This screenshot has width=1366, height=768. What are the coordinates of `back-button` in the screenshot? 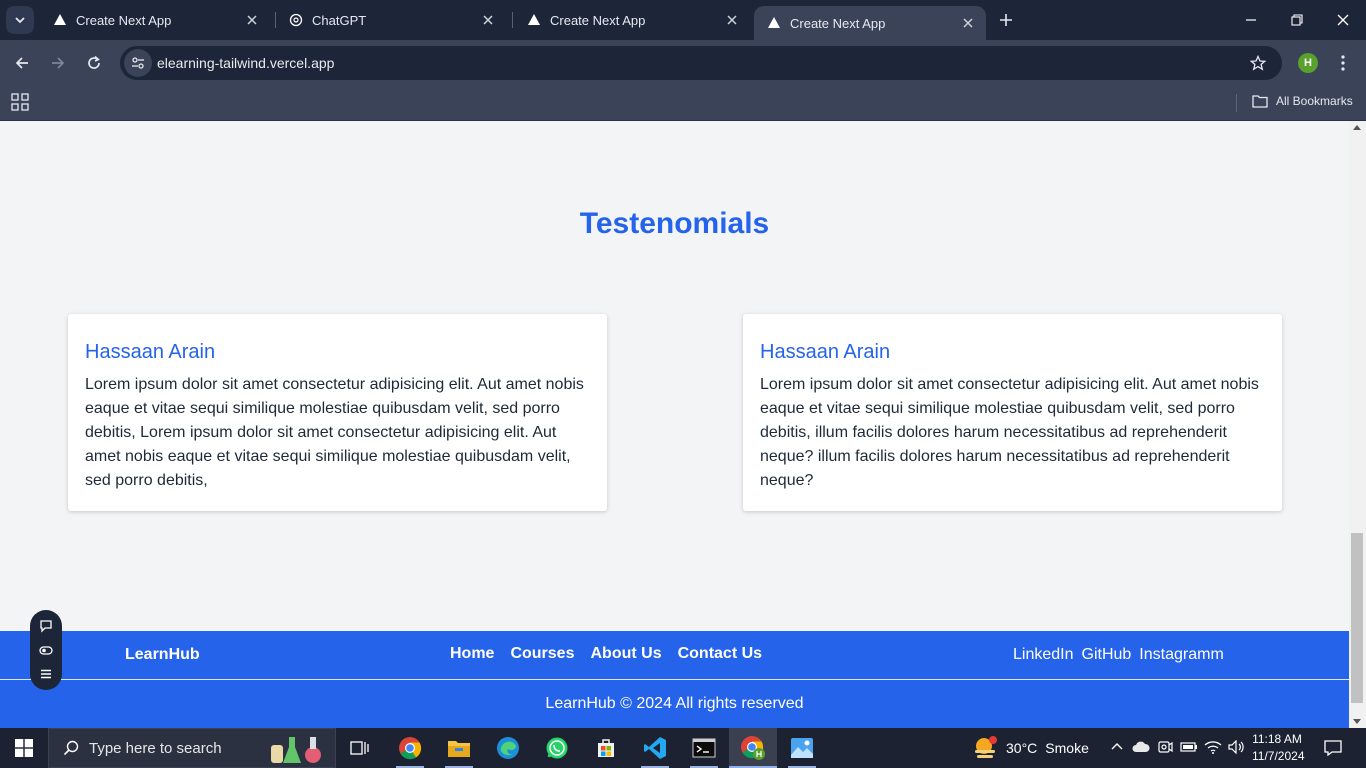 It's located at (22, 63).